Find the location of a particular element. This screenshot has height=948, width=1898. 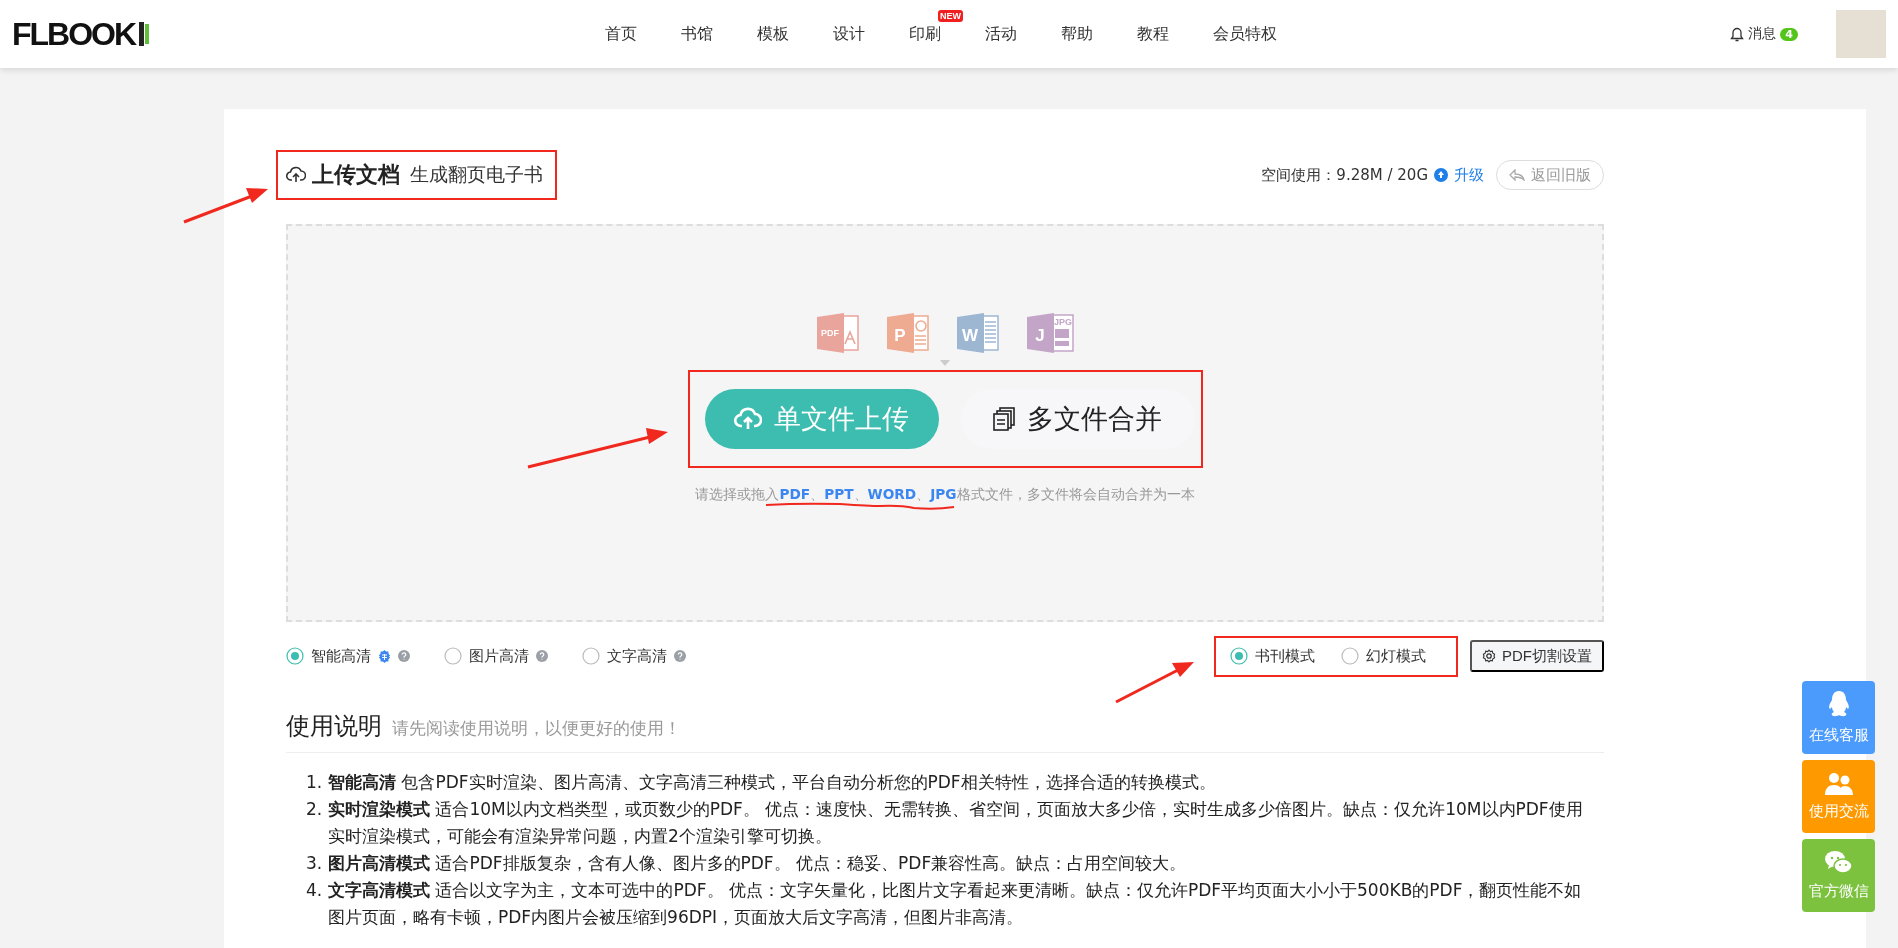

page-subtitle: 生成翻页电子书 is located at coordinates (476, 174).